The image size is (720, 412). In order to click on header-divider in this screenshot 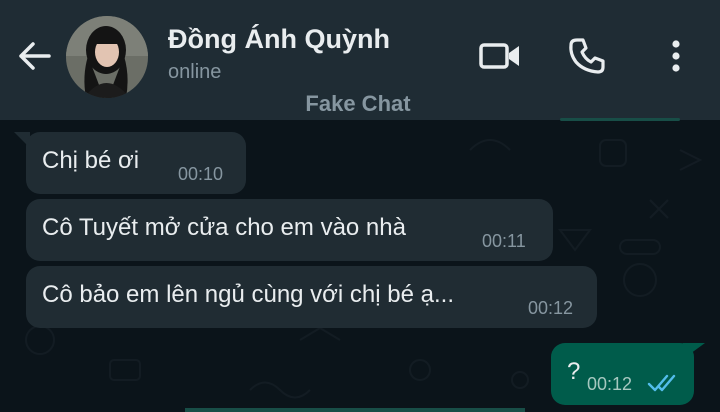, I will do `click(620, 119)`.